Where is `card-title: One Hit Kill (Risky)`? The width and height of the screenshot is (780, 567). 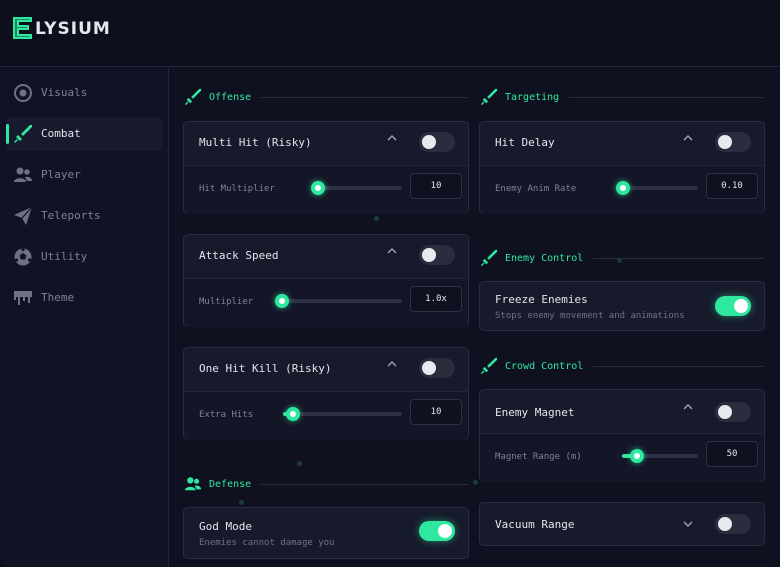 card-title: One Hit Kill (Risky) is located at coordinates (265, 368).